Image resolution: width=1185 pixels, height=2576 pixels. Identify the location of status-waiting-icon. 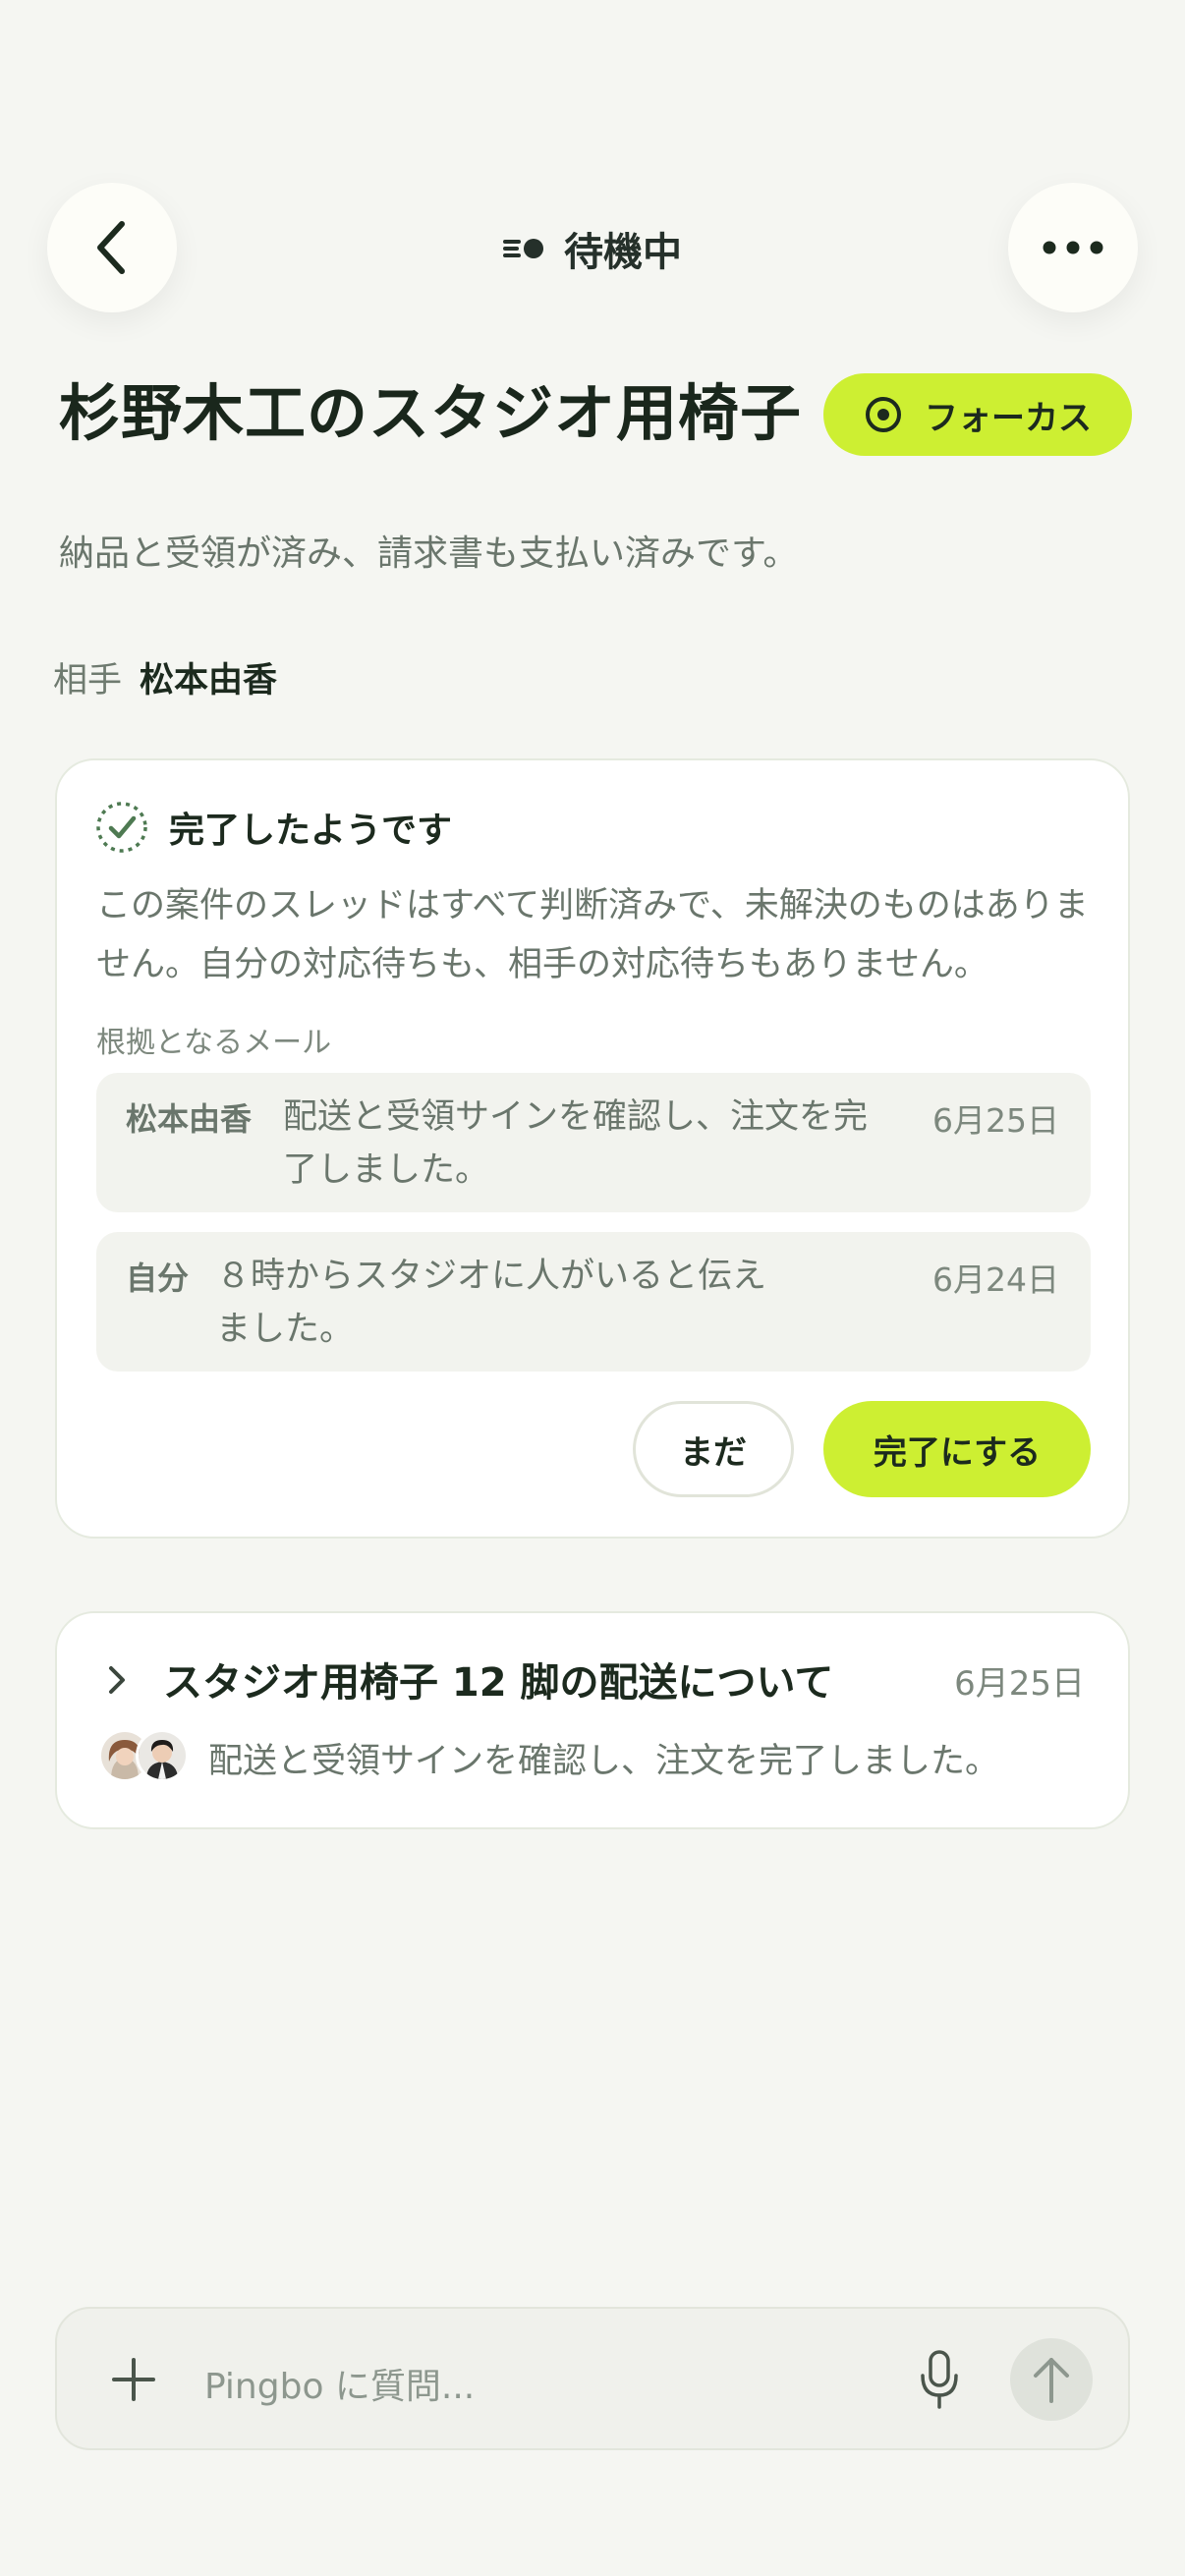
(523, 248).